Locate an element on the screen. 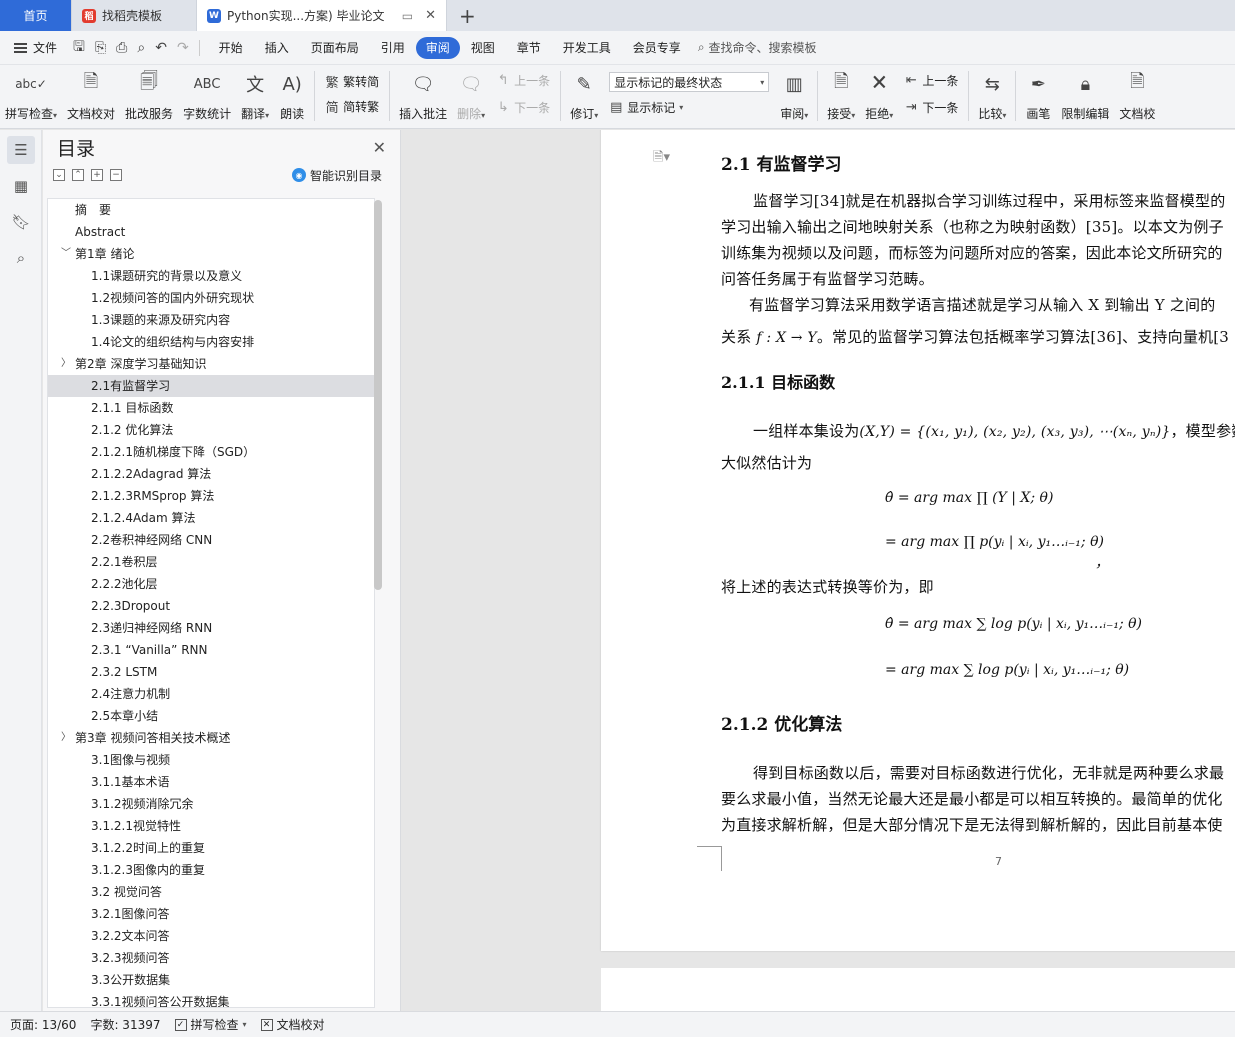 Image resolution: width=1235 pixels, height=1037 pixels. save-icon: 🖫 is located at coordinates (79, 48).